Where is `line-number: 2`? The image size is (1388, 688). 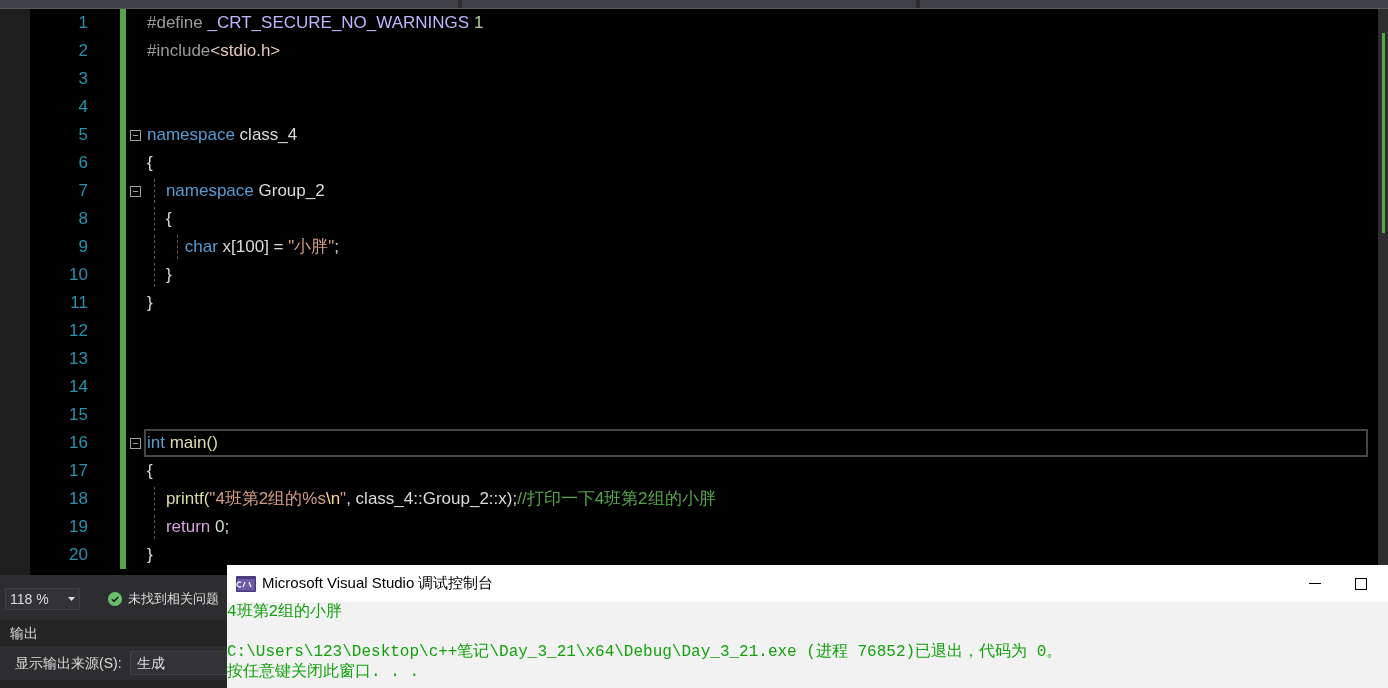
line-number: 2 is located at coordinates (83, 51).